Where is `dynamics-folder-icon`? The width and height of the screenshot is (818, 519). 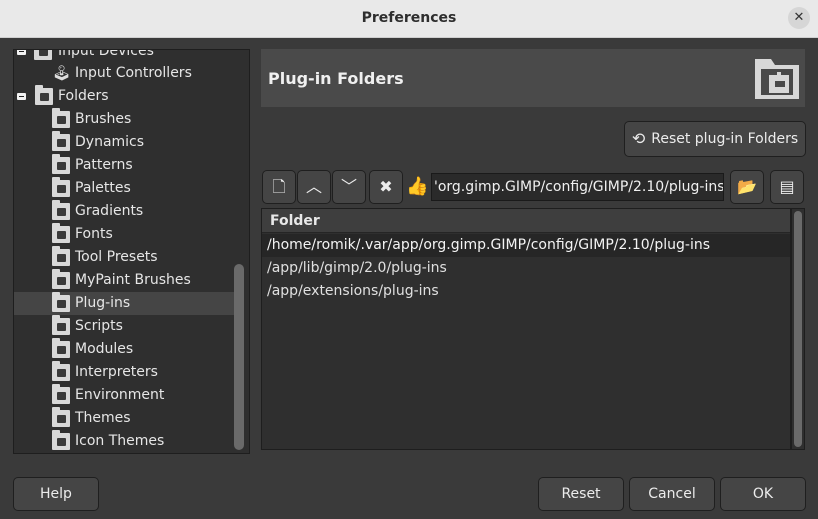 dynamics-folder-icon is located at coordinates (61, 141).